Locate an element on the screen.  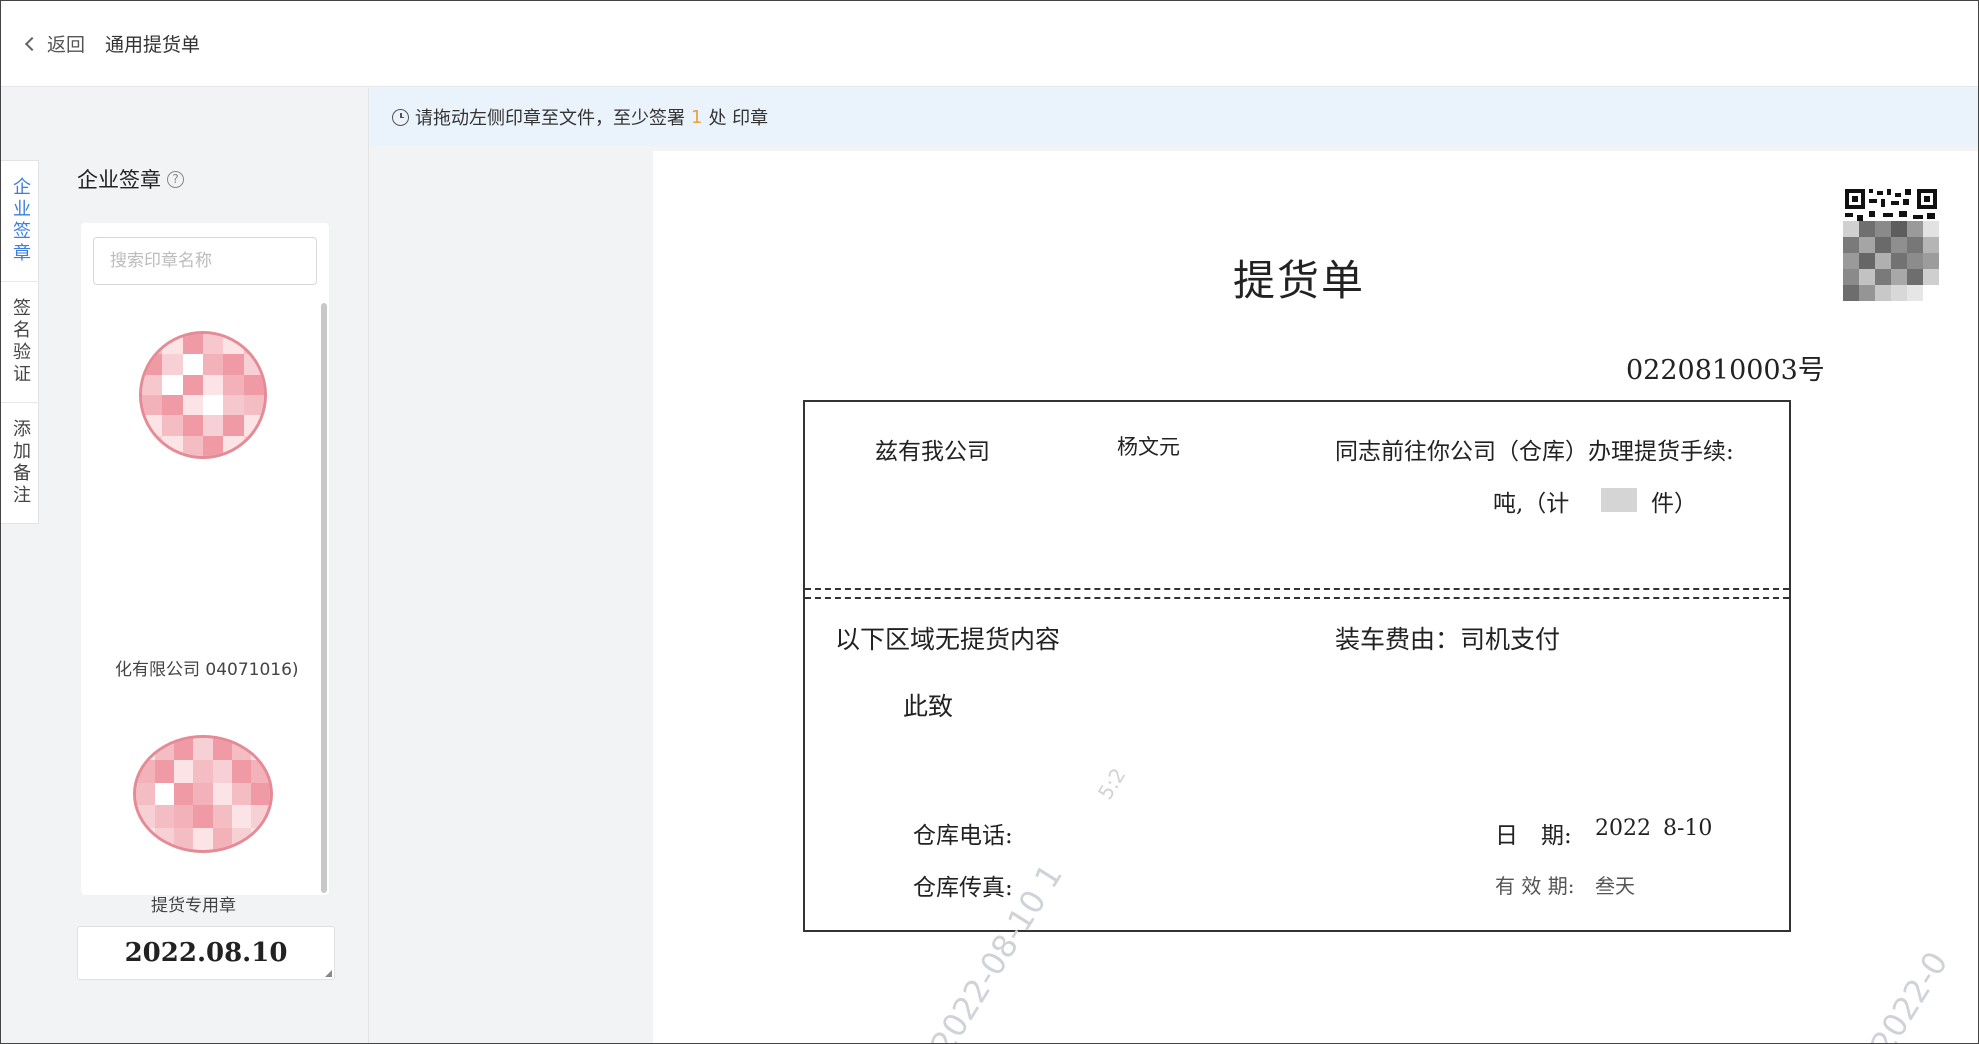
line1-left: 兹有我公司 is located at coordinates (932, 452).